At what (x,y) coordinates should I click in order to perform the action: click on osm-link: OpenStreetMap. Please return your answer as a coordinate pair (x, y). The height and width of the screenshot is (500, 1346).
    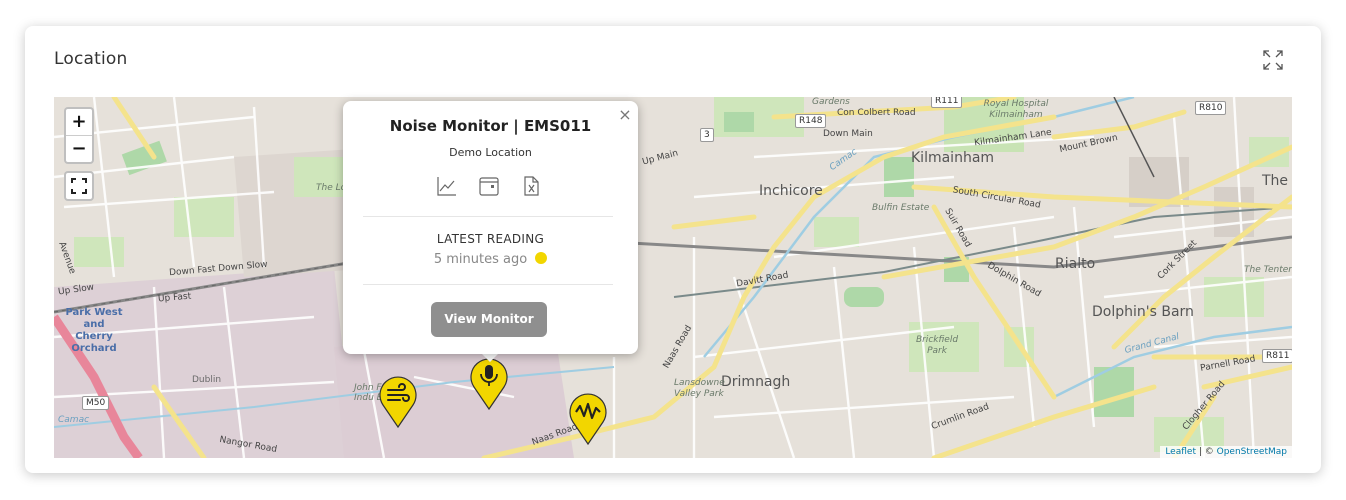
    Looking at the image, I should click on (1252, 452).